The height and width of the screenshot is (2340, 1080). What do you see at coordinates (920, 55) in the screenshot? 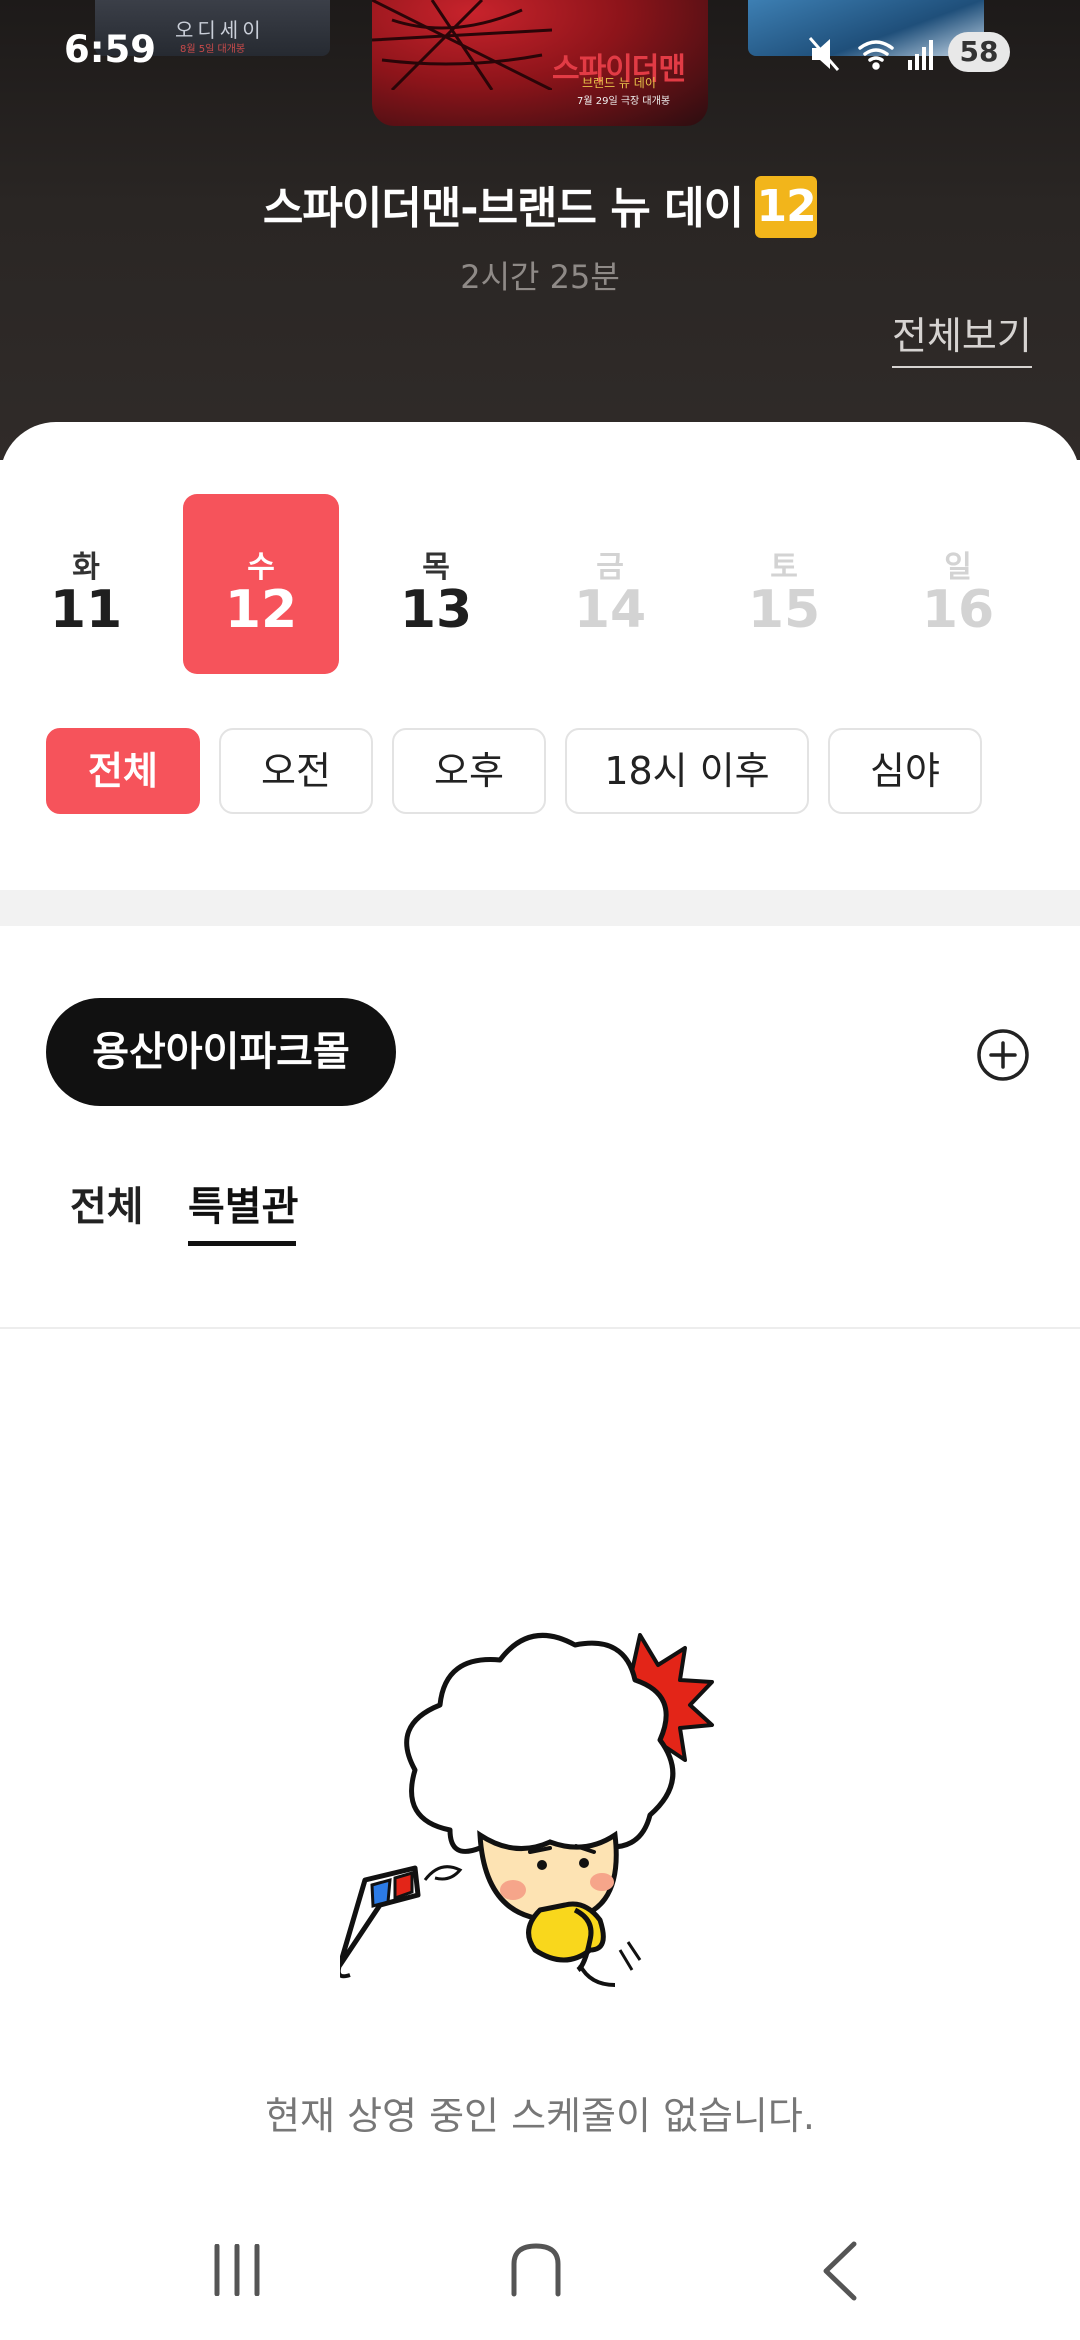
I see `signal-icon` at bounding box center [920, 55].